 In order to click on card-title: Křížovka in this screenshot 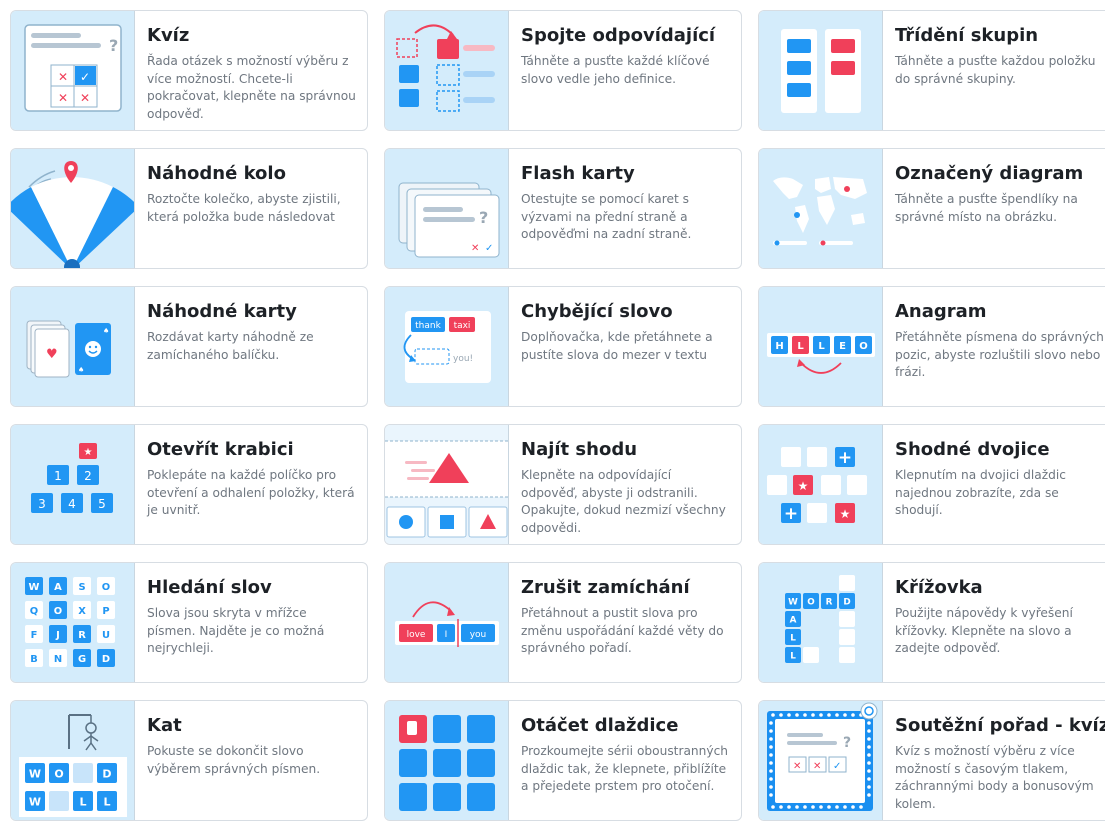, I will do `click(939, 587)`.